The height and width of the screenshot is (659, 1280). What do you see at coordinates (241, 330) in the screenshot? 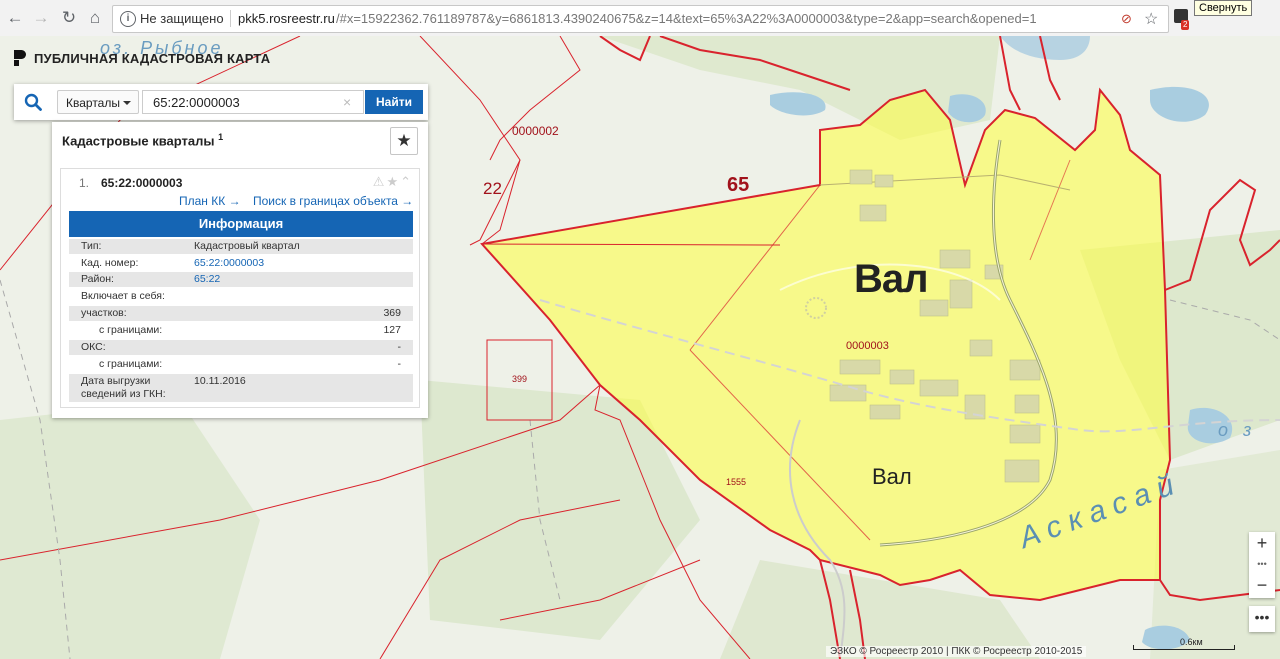
I see `info-row-parcels-bounded: с границами: 127` at bounding box center [241, 330].